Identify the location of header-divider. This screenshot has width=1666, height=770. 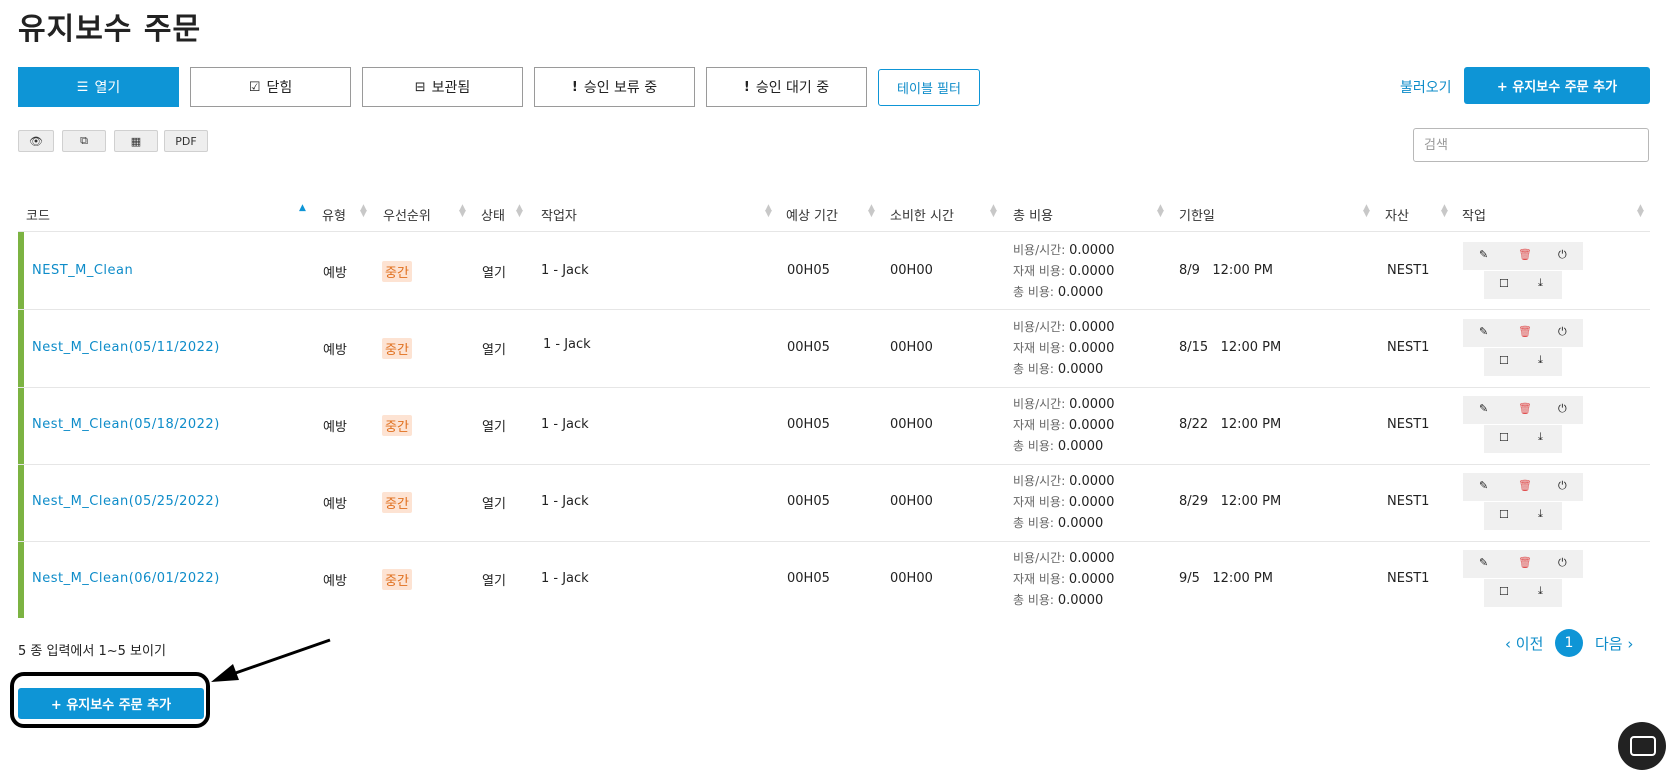
(834, 231).